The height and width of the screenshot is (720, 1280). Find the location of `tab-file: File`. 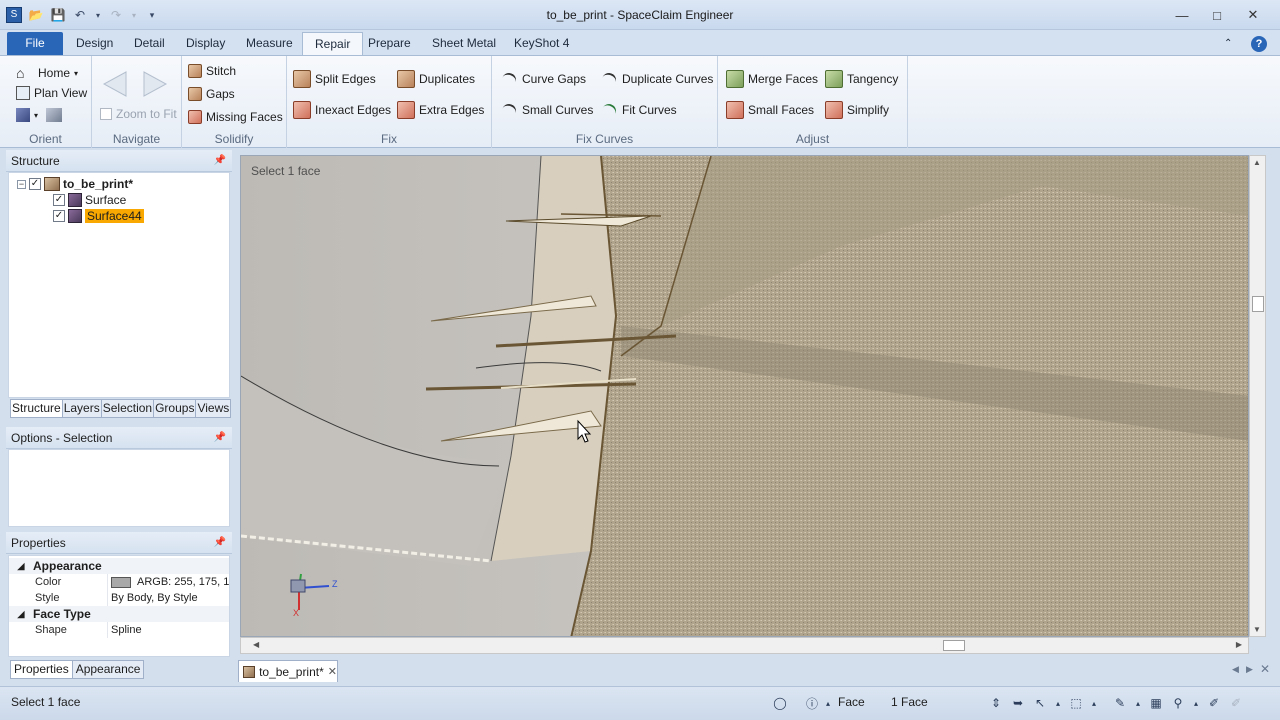

tab-file: File is located at coordinates (35, 43).